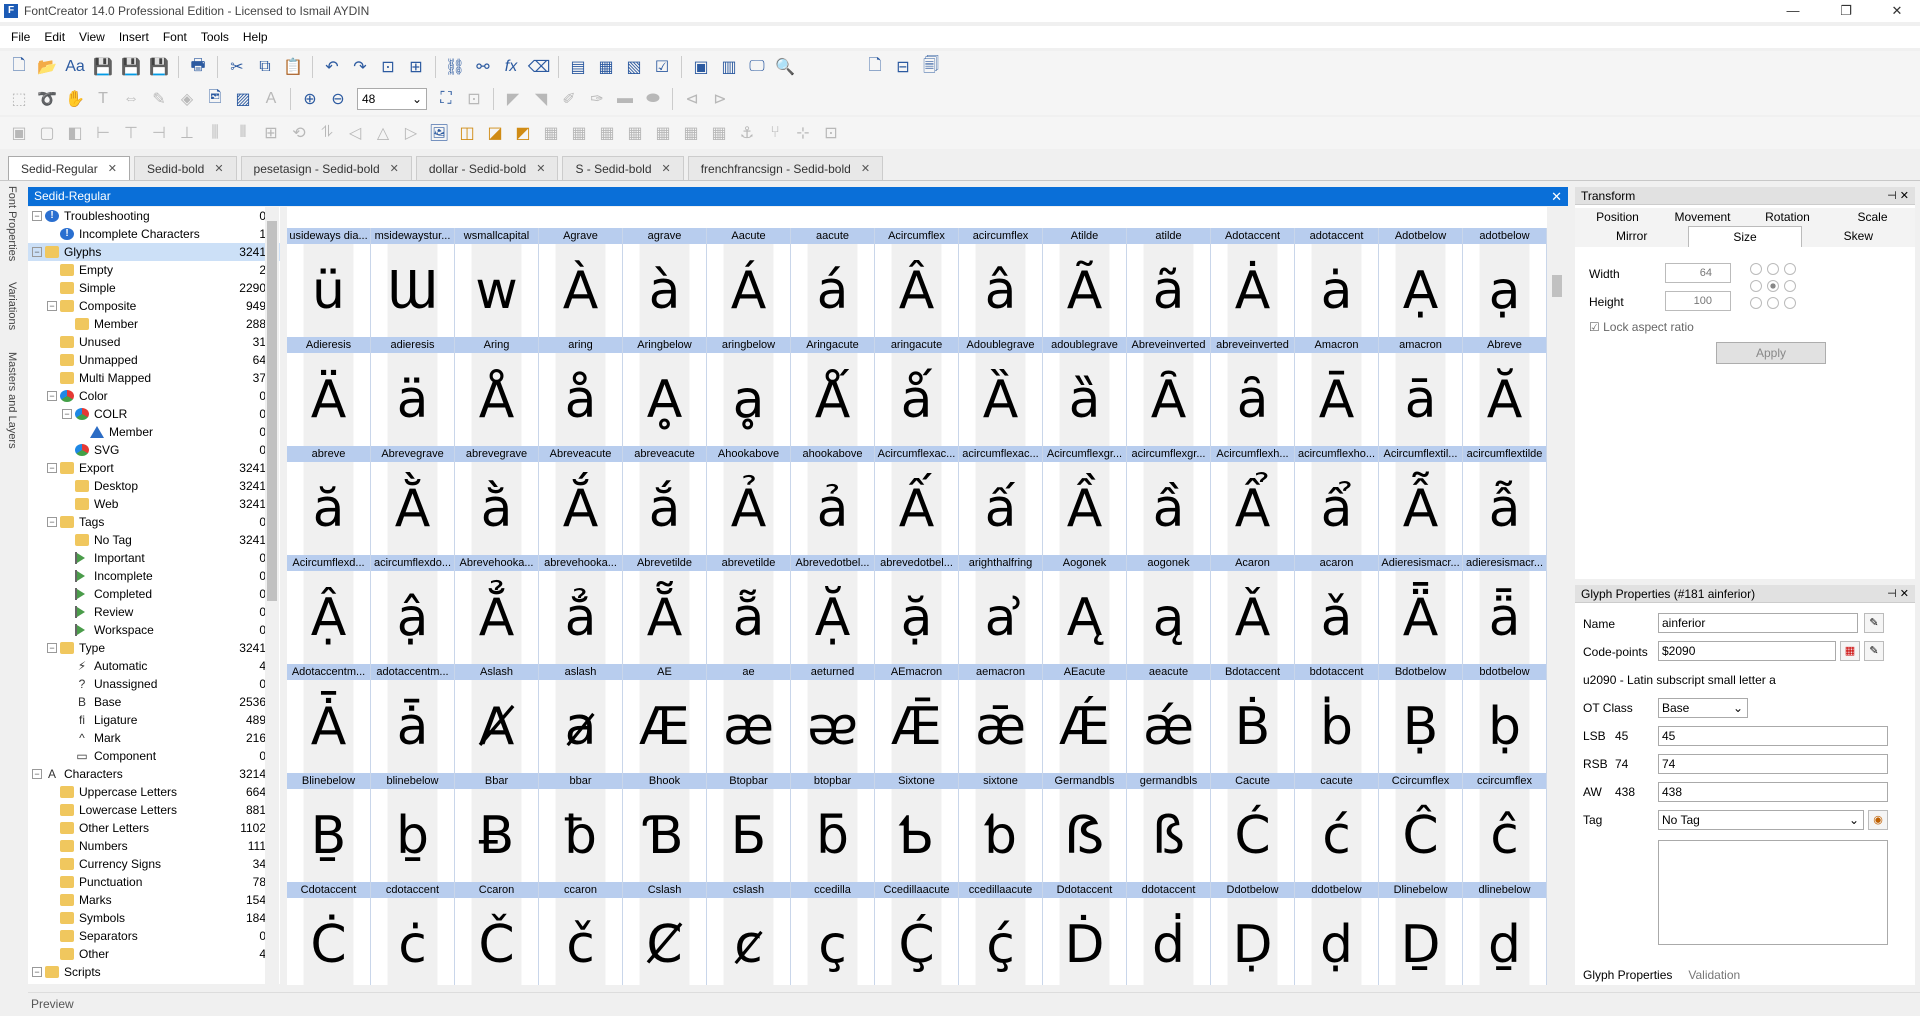 Image resolution: width=1920 pixels, height=1016 pixels. Describe the element at coordinates (329, 391) in the screenshot. I see `glyph-cell: Adieresis Ä` at that location.